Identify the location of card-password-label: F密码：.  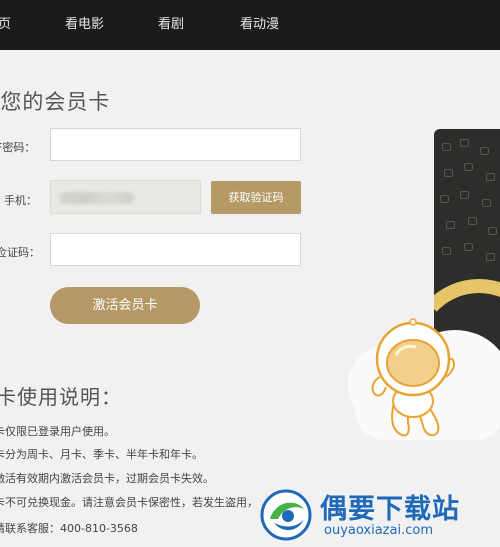
(18, 147).